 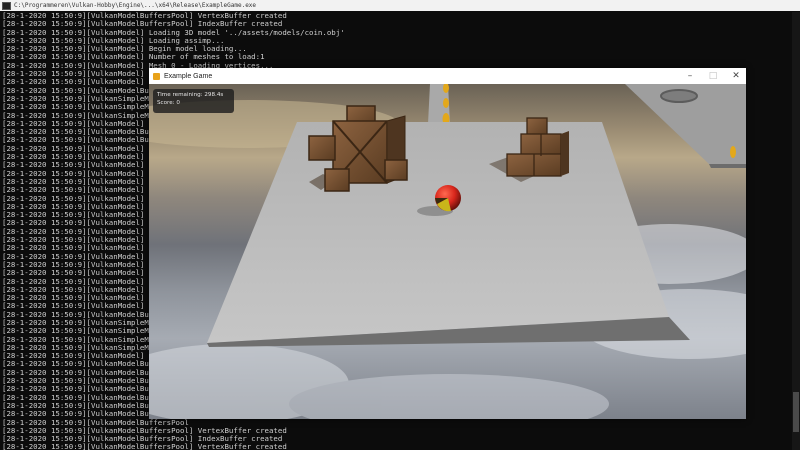 I want to click on console-app-icon, so click(x=6, y=5).